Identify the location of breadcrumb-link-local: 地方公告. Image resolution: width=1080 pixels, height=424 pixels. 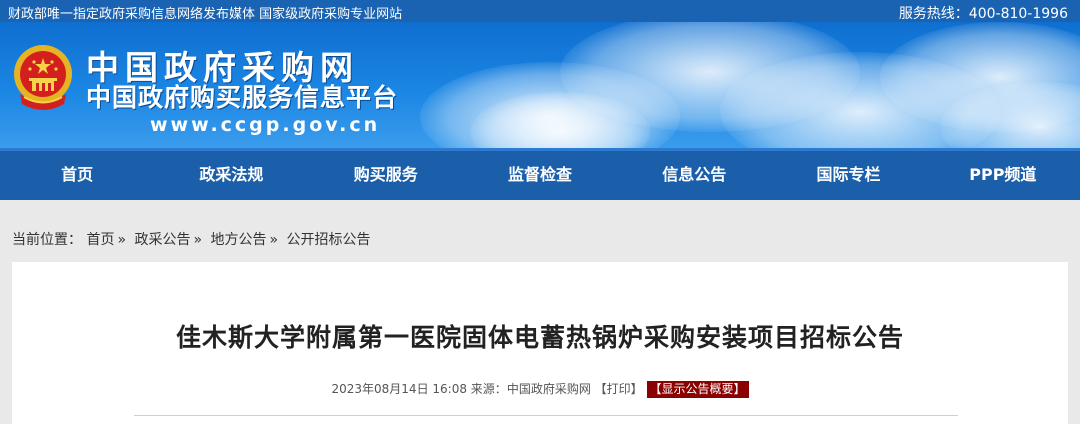
(239, 240).